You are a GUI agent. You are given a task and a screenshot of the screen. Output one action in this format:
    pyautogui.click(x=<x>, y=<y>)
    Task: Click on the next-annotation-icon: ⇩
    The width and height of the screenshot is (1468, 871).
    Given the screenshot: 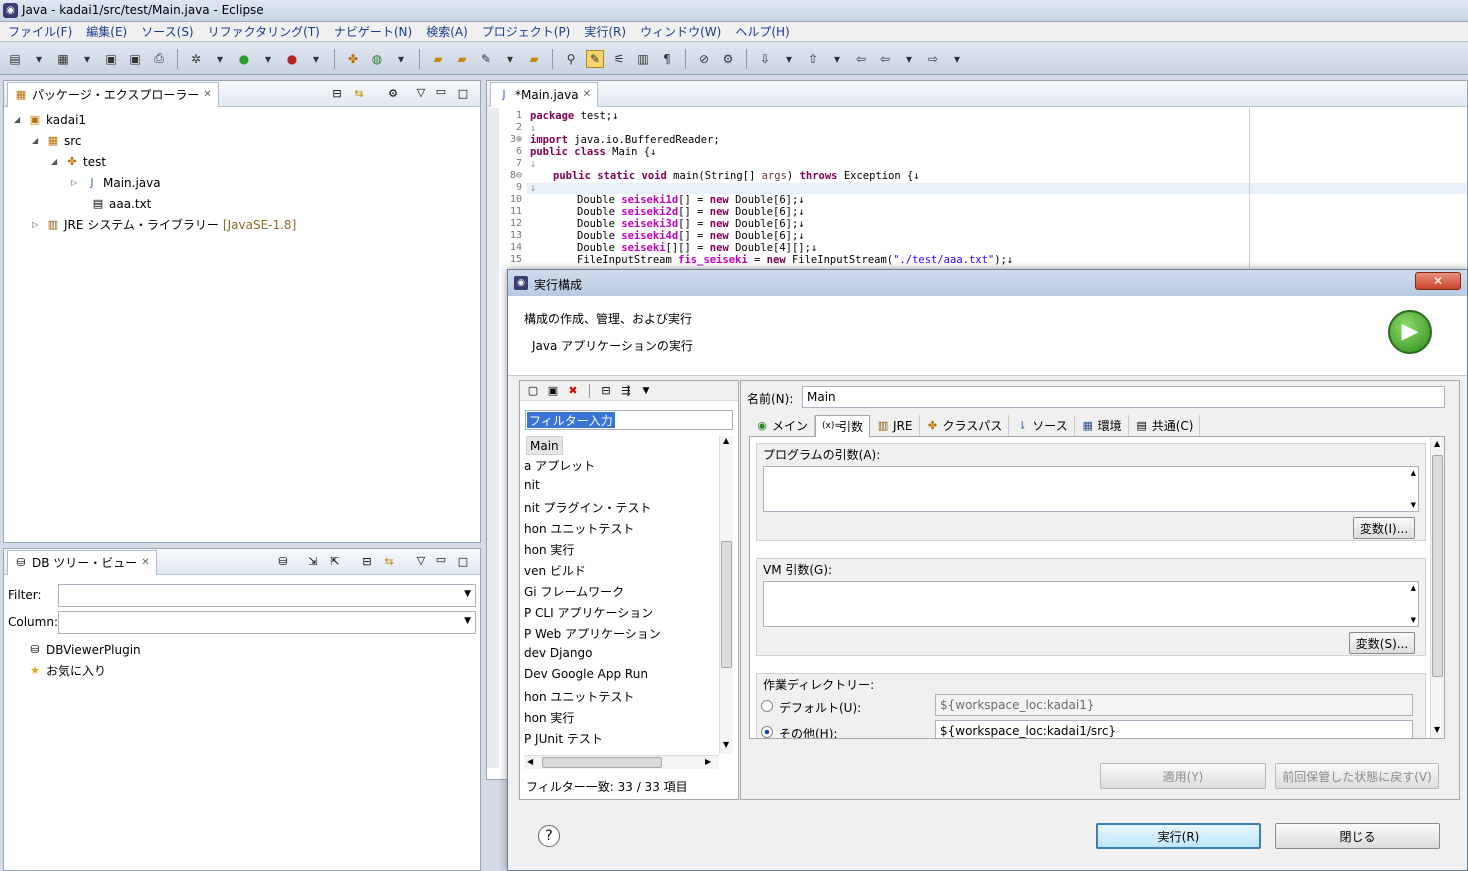 What is the action you would take?
    pyautogui.click(x=765, y=59)
    